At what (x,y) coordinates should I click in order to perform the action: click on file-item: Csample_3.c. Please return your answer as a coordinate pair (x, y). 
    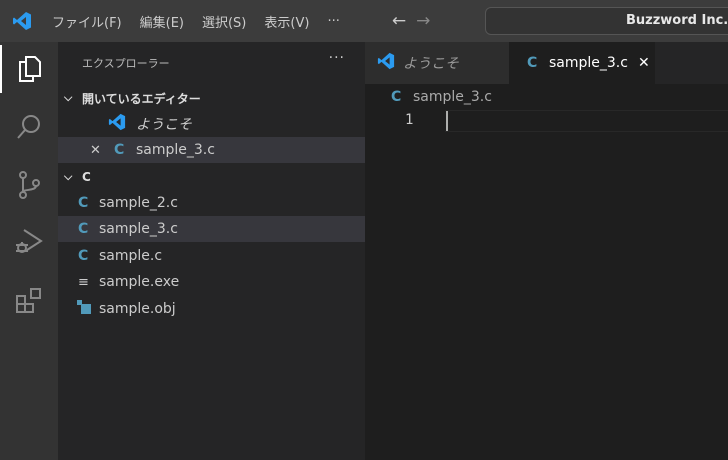
    Looking at the image, I should click on (211, 229).